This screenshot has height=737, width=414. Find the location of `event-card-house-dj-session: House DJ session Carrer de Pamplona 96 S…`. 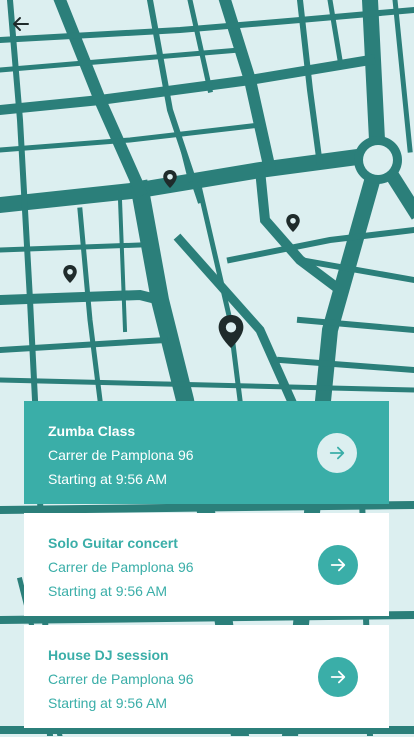

event-card-house-dj-session: House DJ session Carrer de Pamplona 96 S… is located at coordinates (206, 676).